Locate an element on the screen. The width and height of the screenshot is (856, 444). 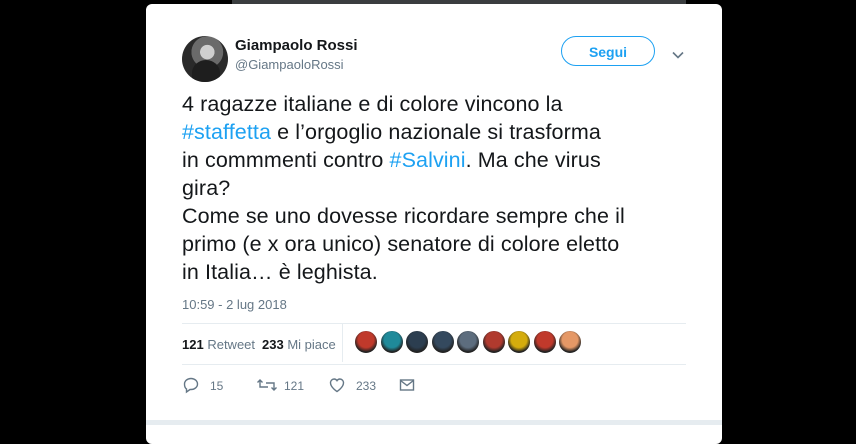
heart-icon is located at coordinates (337, 385).